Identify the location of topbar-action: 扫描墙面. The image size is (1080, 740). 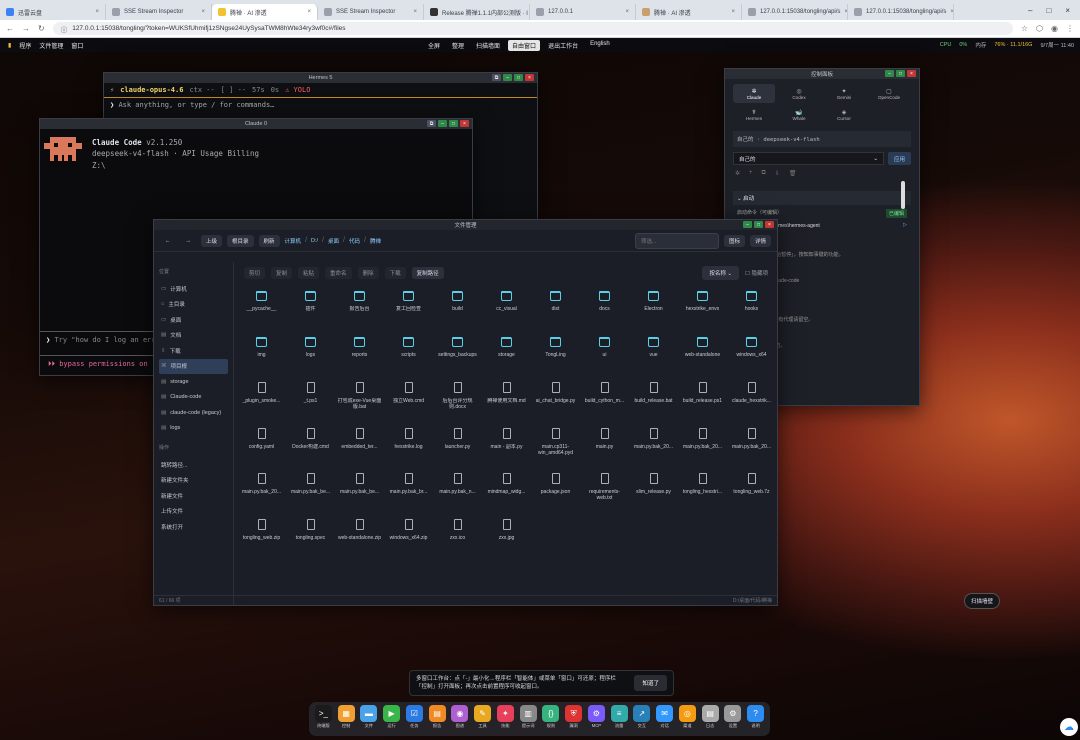
(488, 45).